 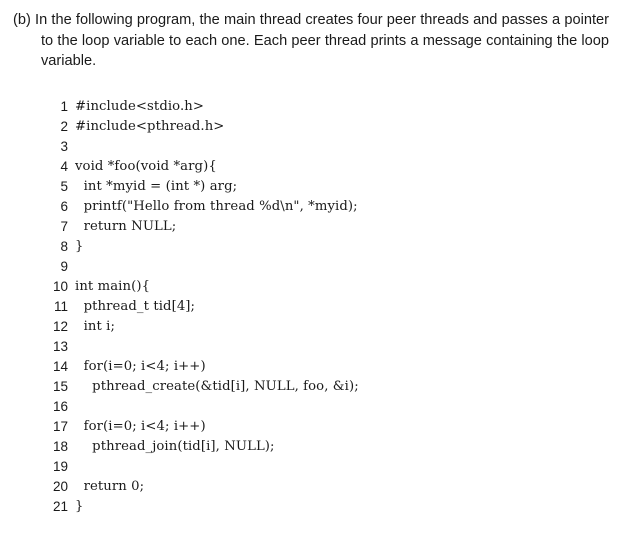 I want to click on line-number: 10, so click(x=60, y=286).